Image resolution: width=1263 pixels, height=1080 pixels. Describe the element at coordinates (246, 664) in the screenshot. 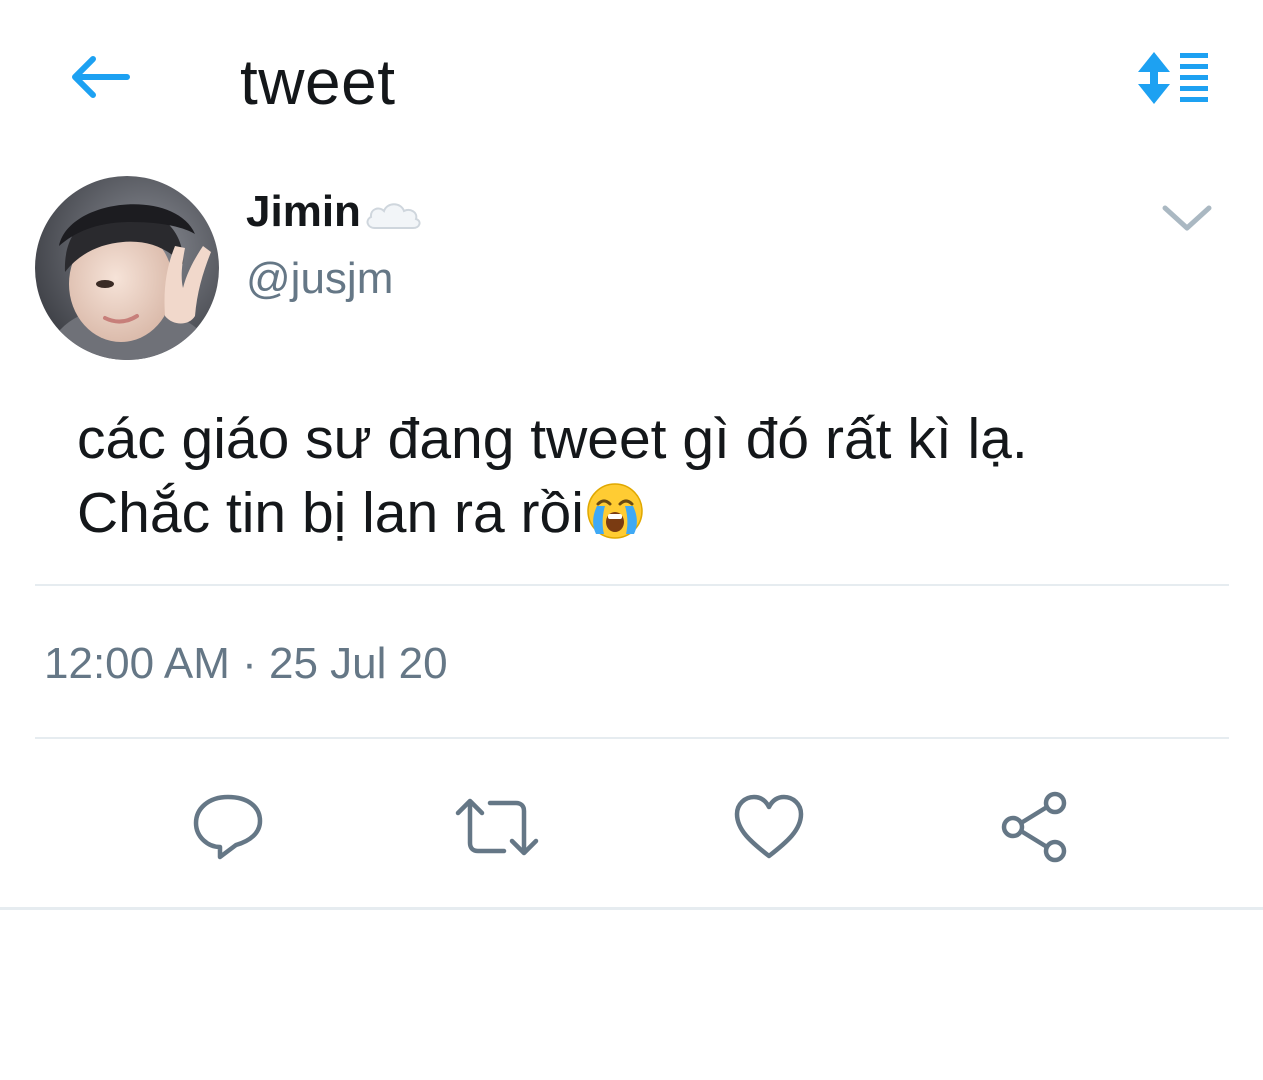

I see `tweet-timestamp: 12:00 AM · 25 Jul 20` at that location.